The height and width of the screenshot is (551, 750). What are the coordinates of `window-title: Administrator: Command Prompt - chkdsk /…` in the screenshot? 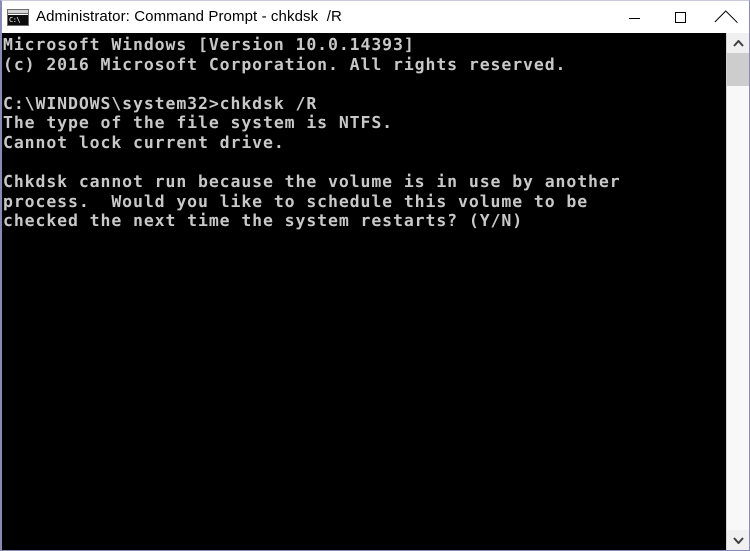 It's located at (189, 16).